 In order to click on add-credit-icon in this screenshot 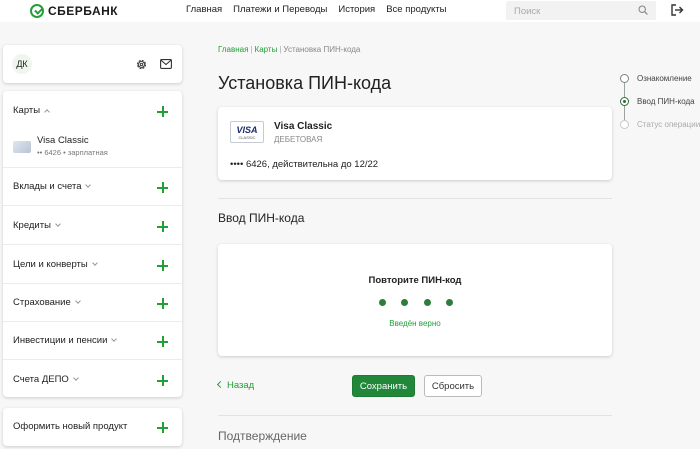, I will do `click(162, 226)`.